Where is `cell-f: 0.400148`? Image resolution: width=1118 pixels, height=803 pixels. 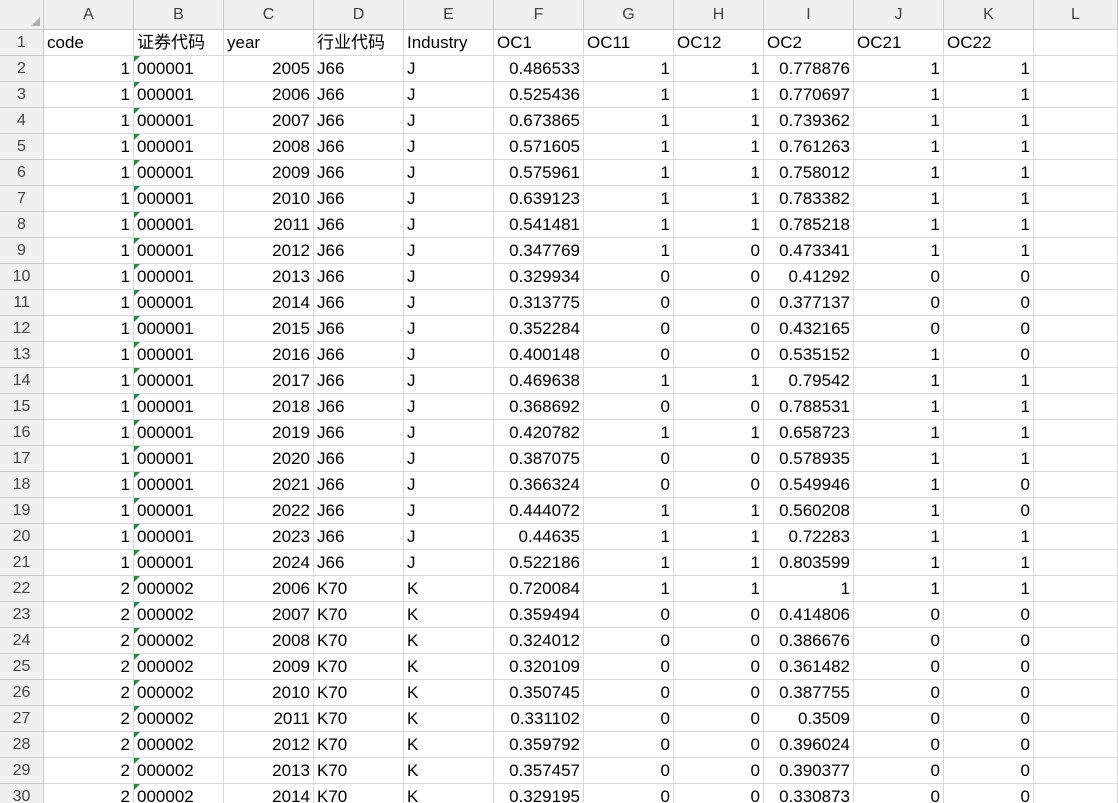
cell-f: 0.400148 is located at coordinates (539, 355).